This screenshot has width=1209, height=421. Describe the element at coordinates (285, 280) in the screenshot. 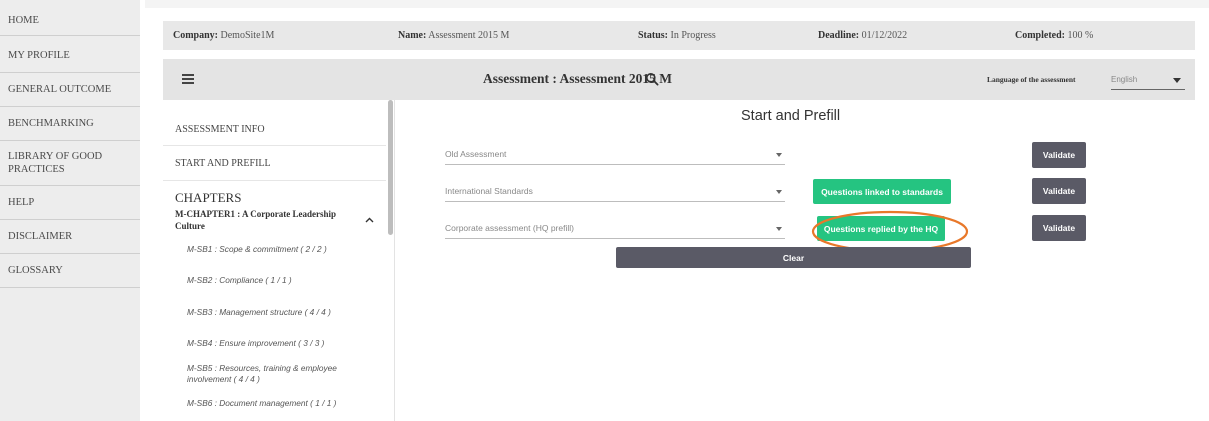

I see `subchapter-item-sb2: M-SB2 : Compliance ( 1 / 1 )` at that location.